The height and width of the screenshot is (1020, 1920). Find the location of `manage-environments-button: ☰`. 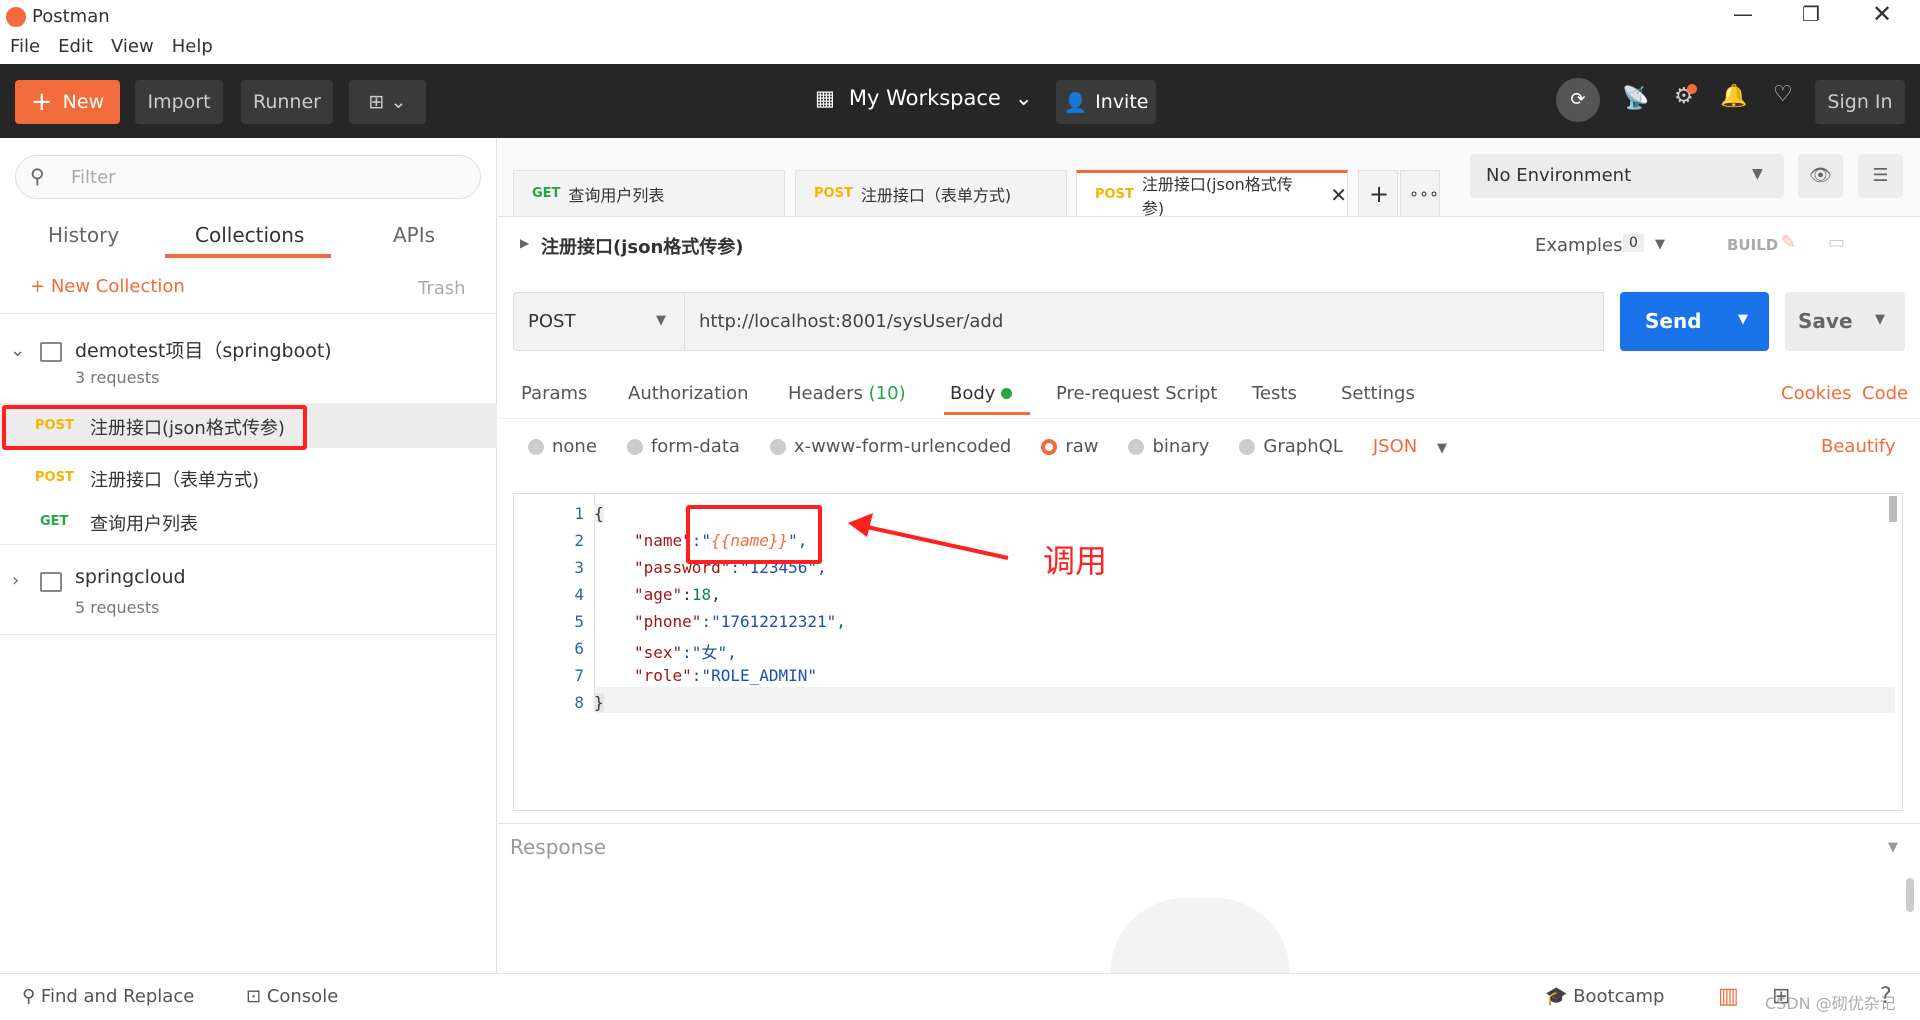

manage-environments-button: ☰ is located at coordinates (1880, 176).